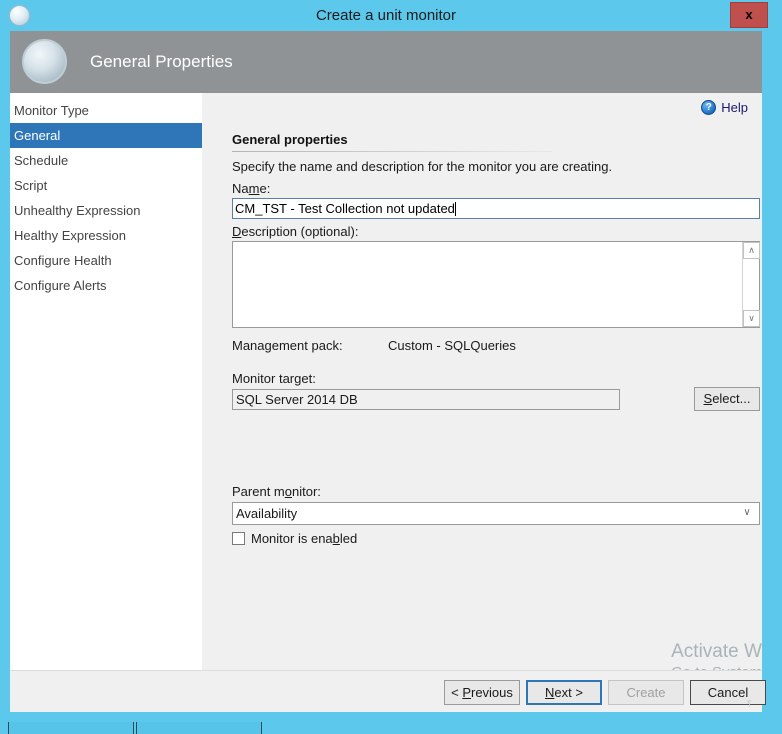 The height and width of the screenshot is (734, 782). What do you see at coordinates (106, 235) in the screenshot?
I see `sidebar-item-healthy-expression: Healthy Expression` at bounding box center [106, 235].